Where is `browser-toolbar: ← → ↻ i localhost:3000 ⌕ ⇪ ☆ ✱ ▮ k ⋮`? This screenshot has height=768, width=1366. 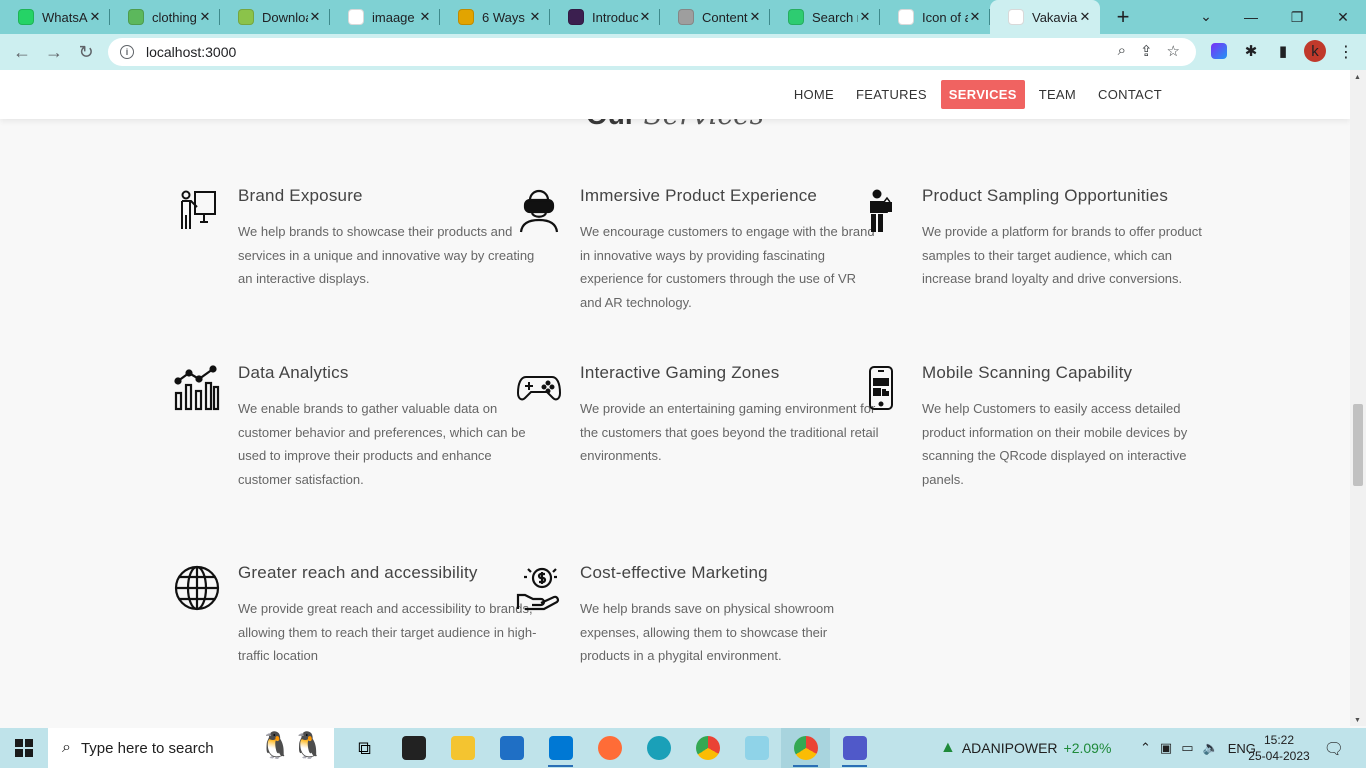
browser-toolbar: ← → ↻ i localhost:3000 ⌕ ⇪ ☆ ✱ ▮ k ⋮ is located at coordinates (683, 52).